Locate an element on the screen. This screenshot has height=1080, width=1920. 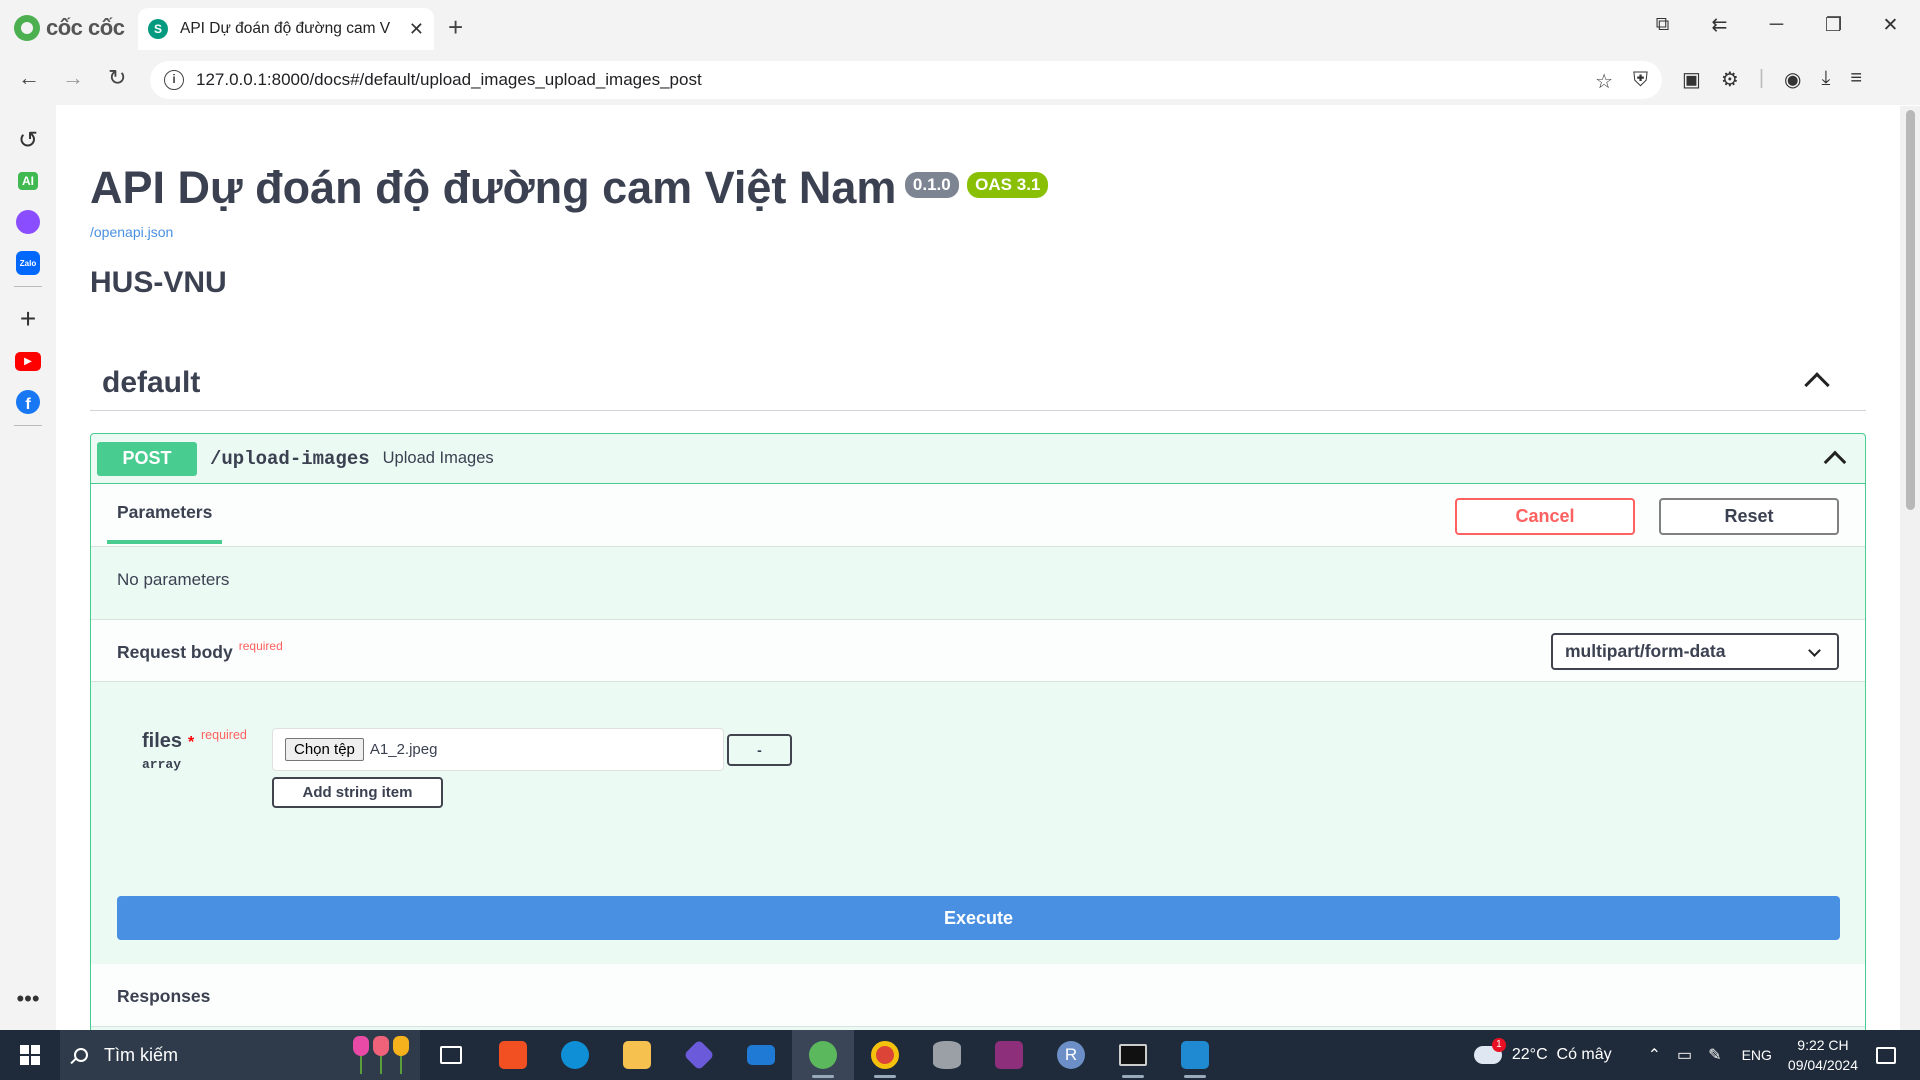
winrar-icon is located at coordinates (1009, 1055).